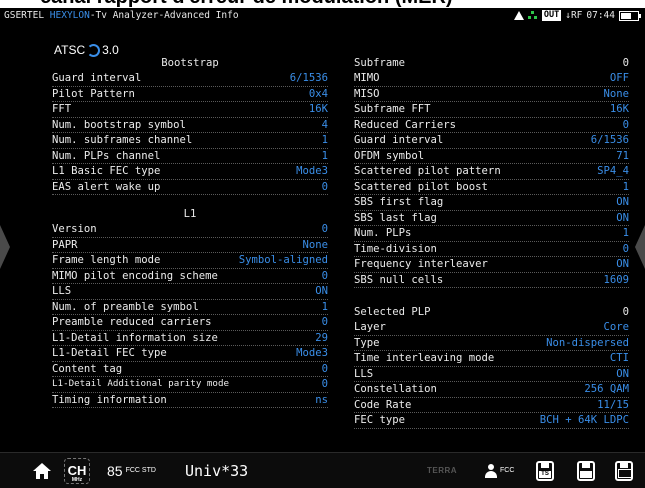 The height and width of the screenshot is (488, 645). I want to click on info-row-label: Subframe FFT, so click(392, 109).